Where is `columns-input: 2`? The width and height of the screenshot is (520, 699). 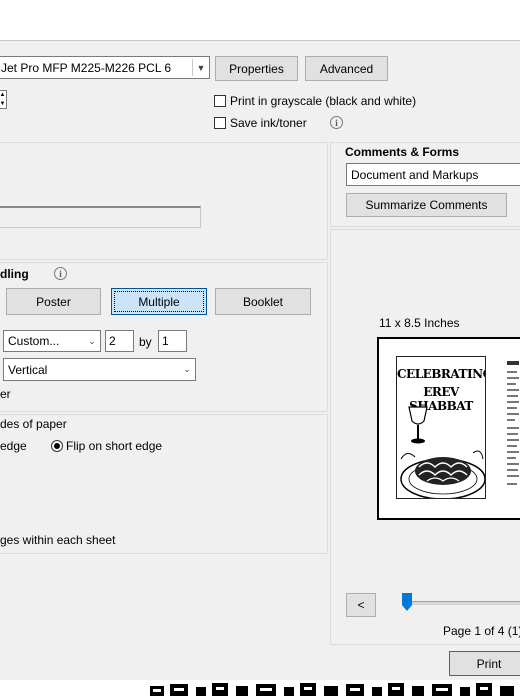
columns-input: 2 is located at coordinates (119, 341).